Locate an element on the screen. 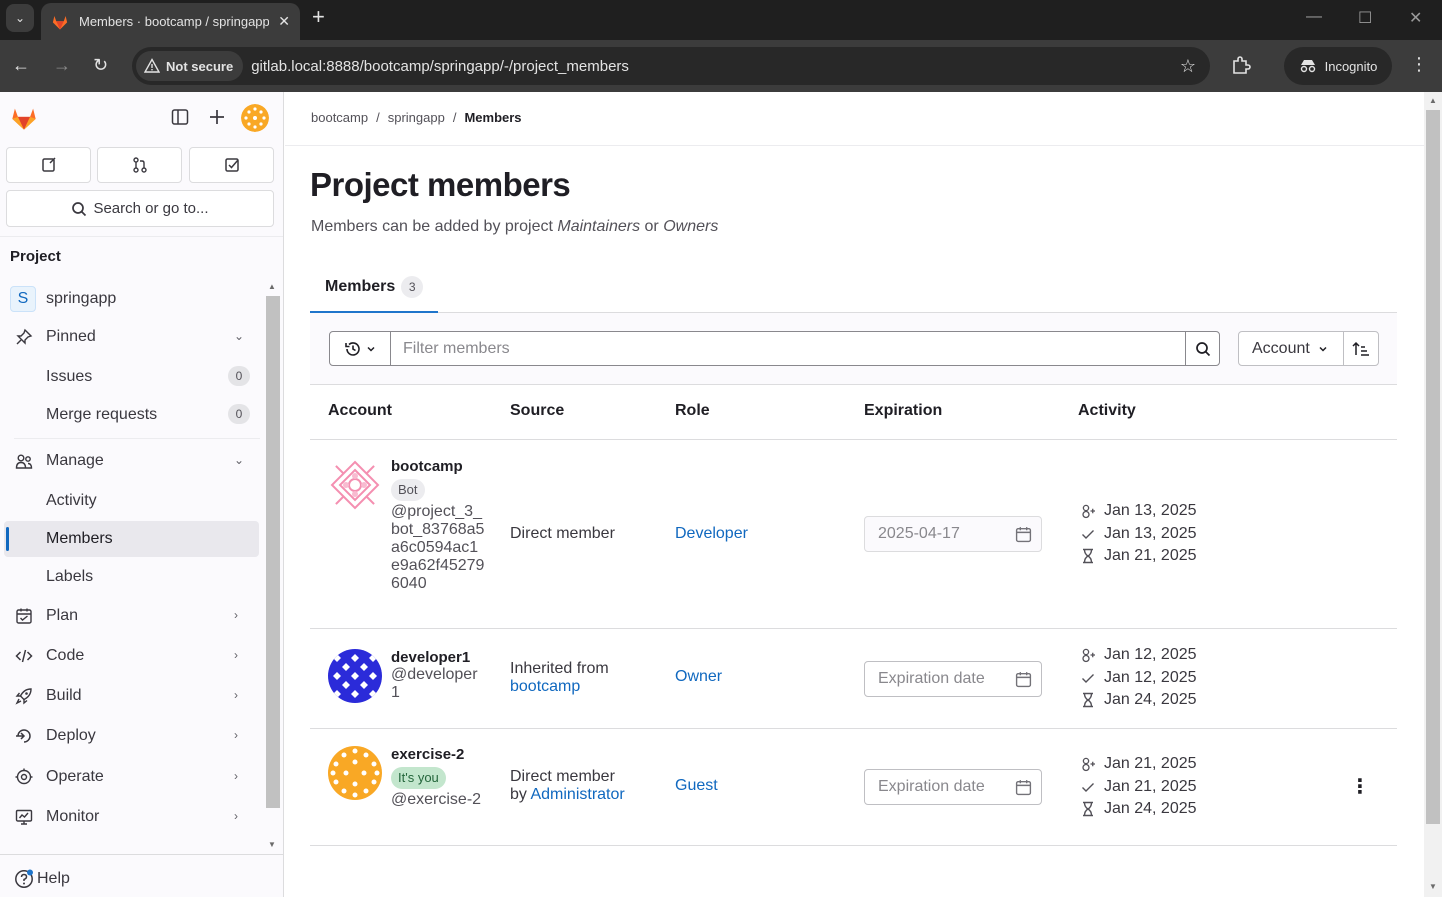 This screenshot has height=897, width=1442. column-header-expiration: Expiration is located at coordinates (903, 410).